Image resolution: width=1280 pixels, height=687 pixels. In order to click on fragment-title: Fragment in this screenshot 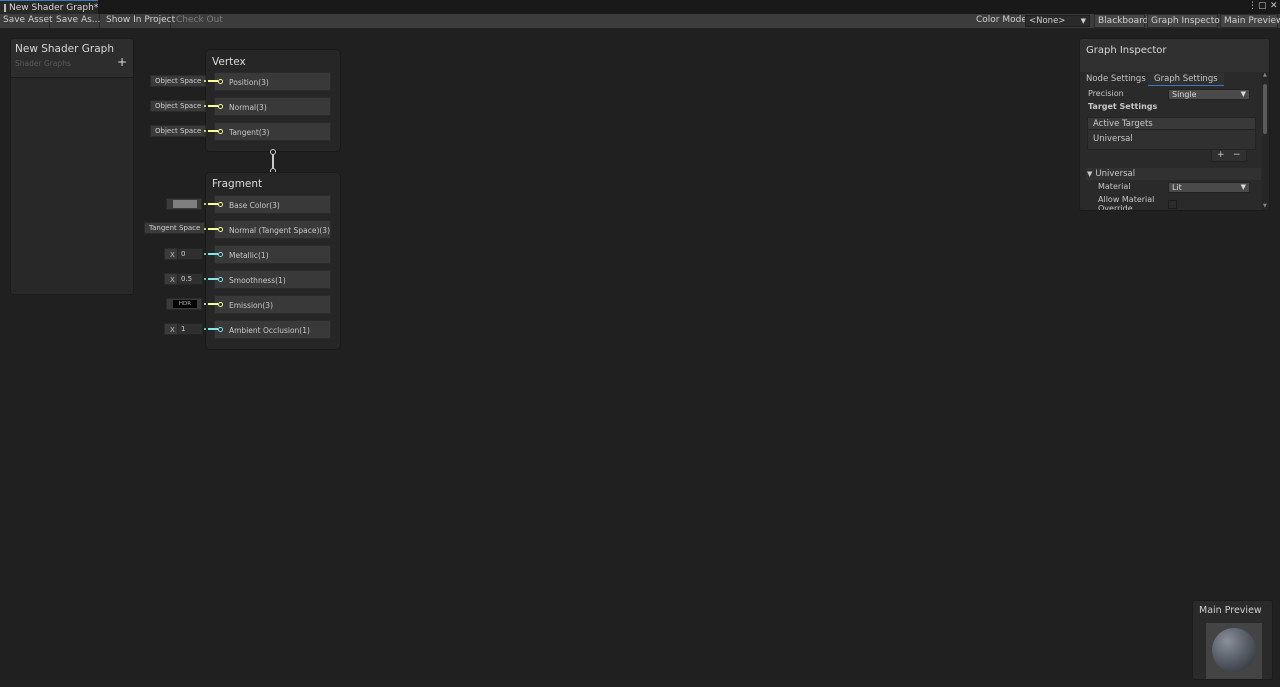, I will do `click(237, 184)`.